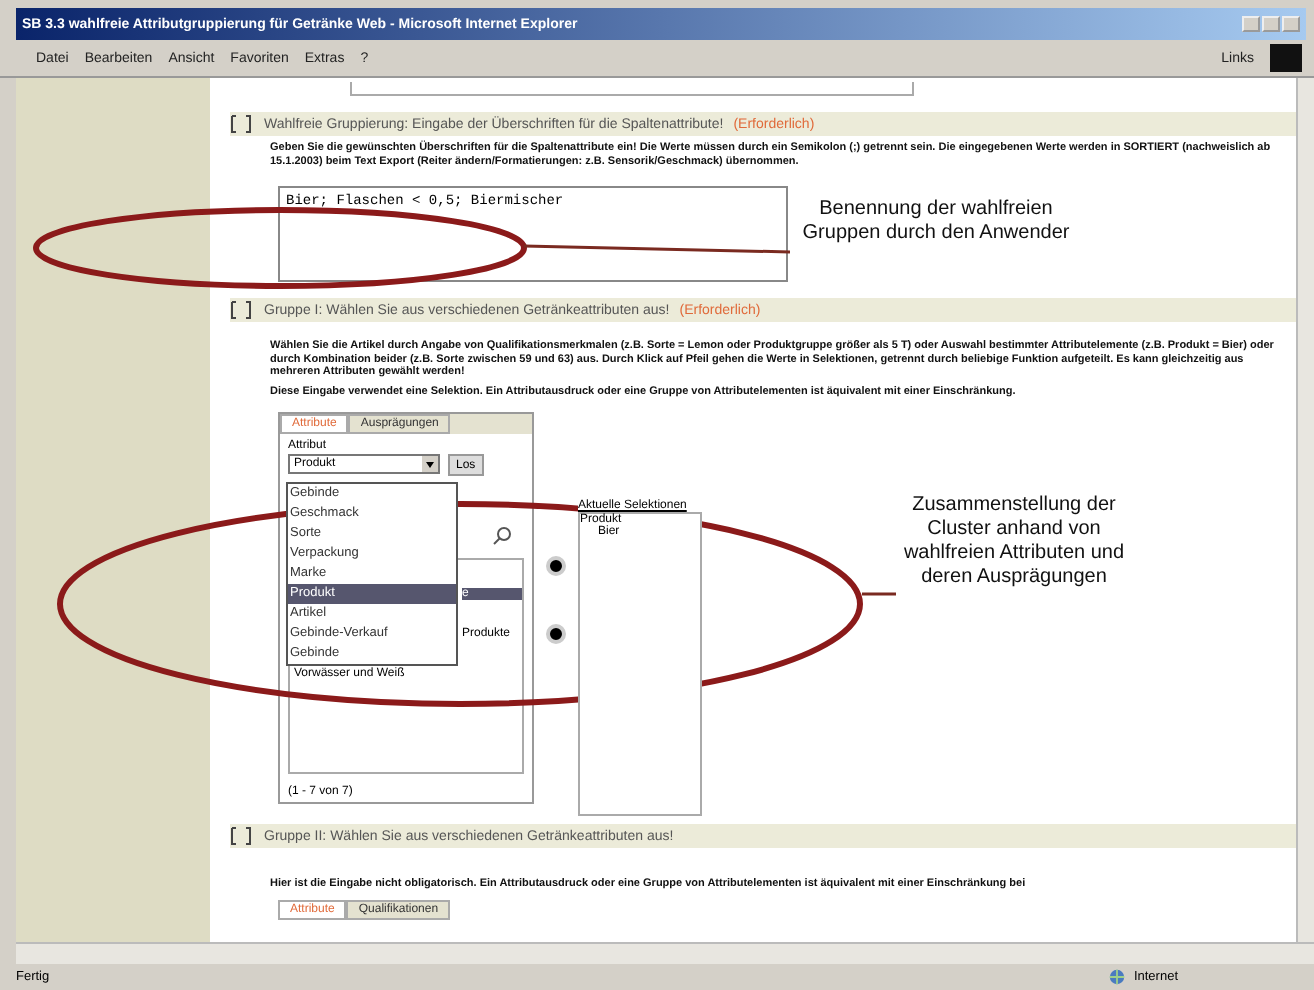 Image resolution: width=1314 pixels, height=990 pixels. Describe the element at coordinates (430, 464) in the screenshot. I see `dropdown-arrow-icon` at that location.